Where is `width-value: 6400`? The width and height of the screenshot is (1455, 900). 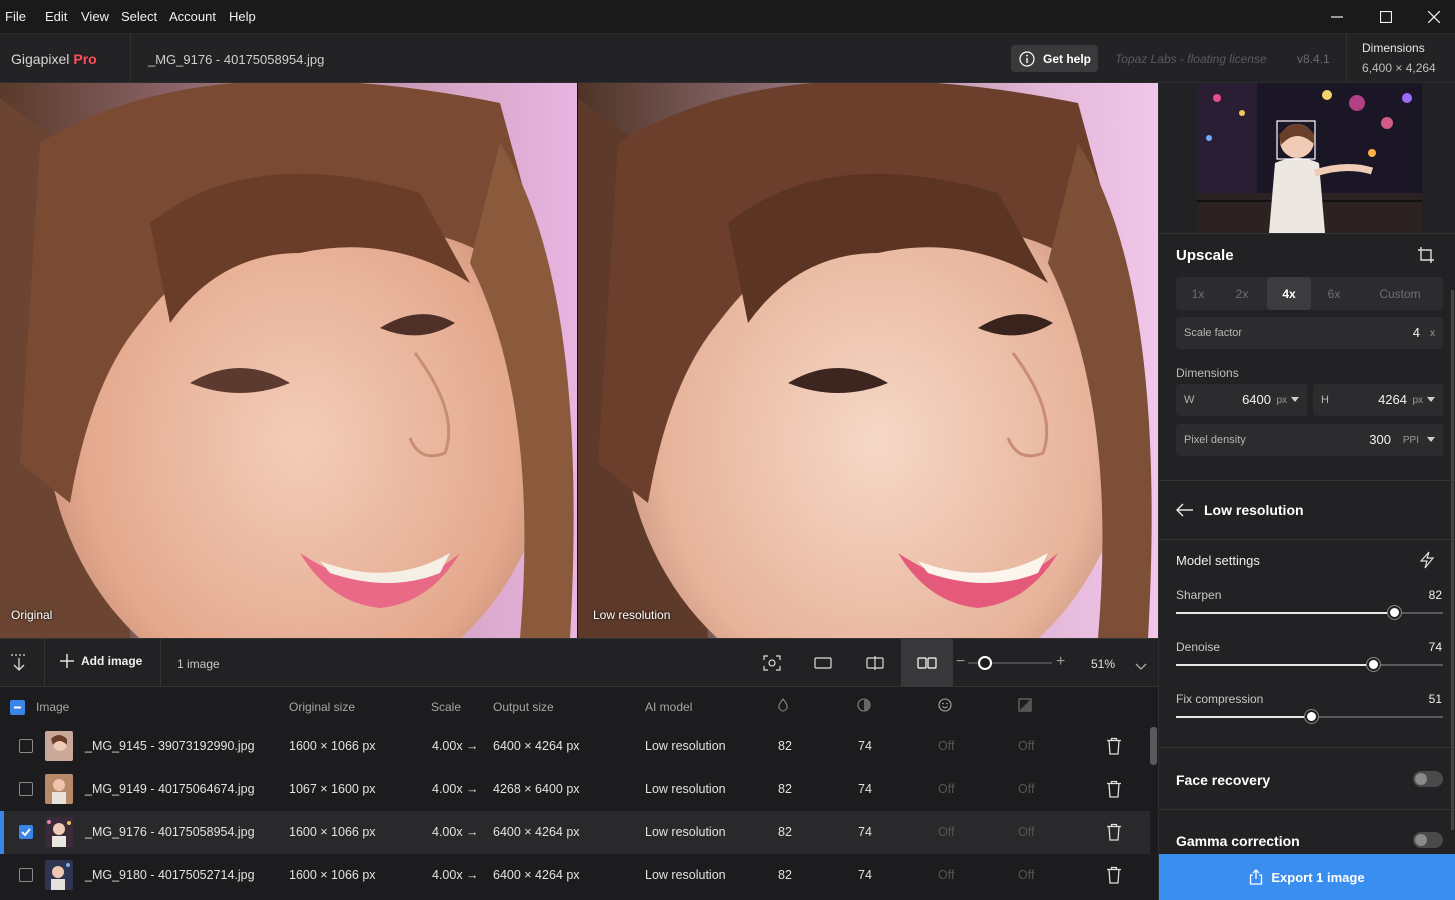
width-value: 6400 is located at coordinates (1256, 399).